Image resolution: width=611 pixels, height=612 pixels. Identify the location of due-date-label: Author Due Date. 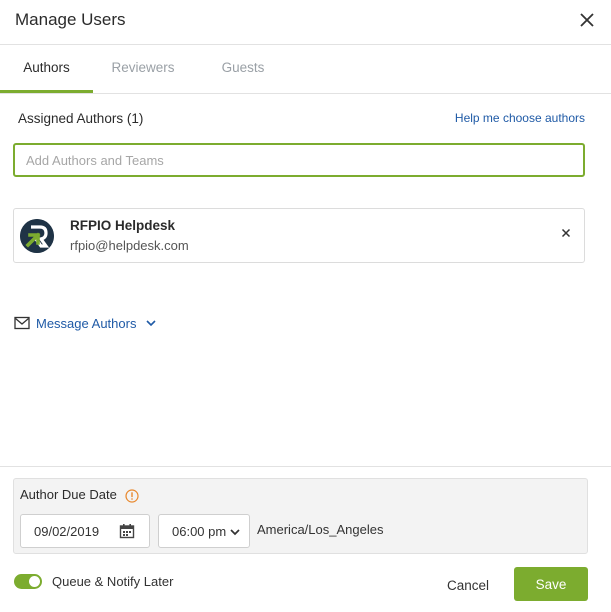
(68, 494).